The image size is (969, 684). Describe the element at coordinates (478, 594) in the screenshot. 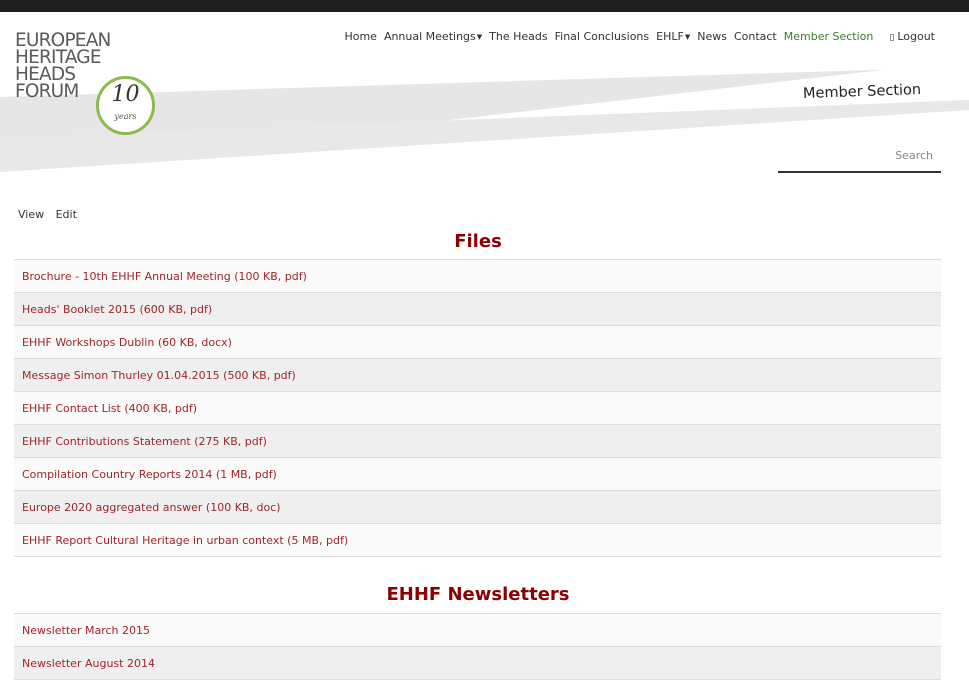

I see `newsletters-heading: EHHF Newsletters` at that location.